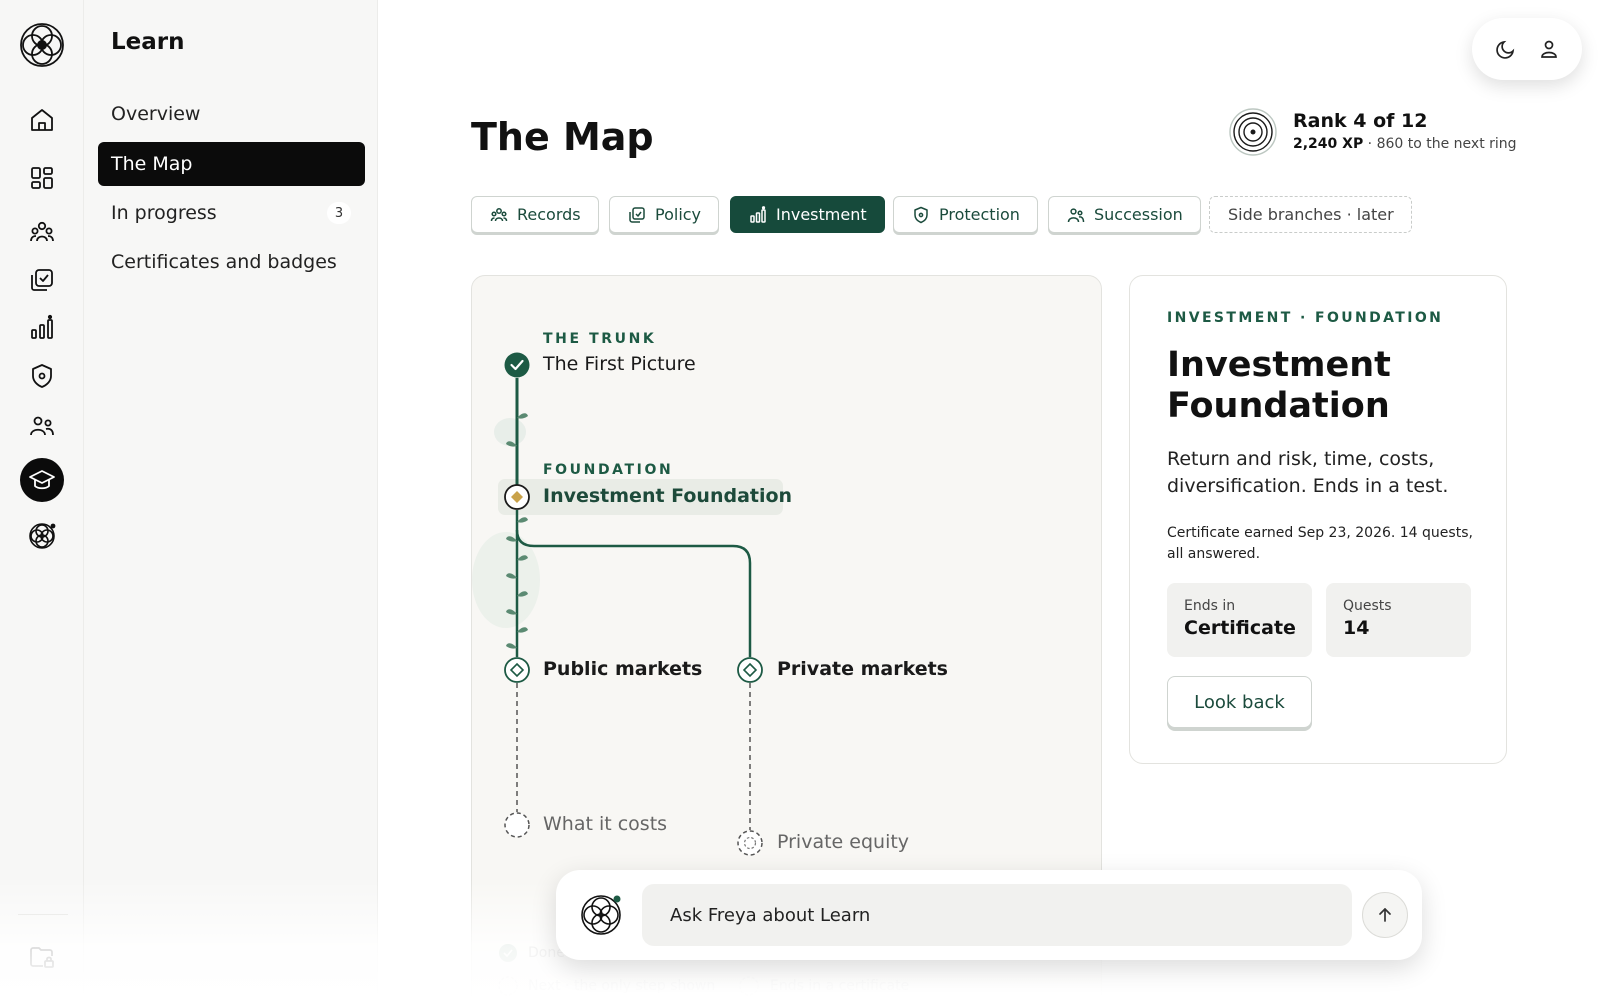  I want to click on in-progress-count-badge: 3, so click(339, 213).